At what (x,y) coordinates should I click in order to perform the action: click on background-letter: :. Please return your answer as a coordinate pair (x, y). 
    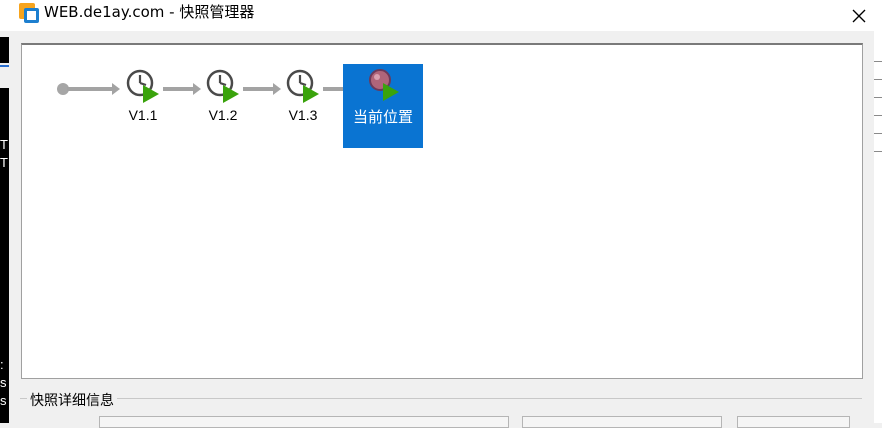
    Looking at the image, I should click on (2, 364).